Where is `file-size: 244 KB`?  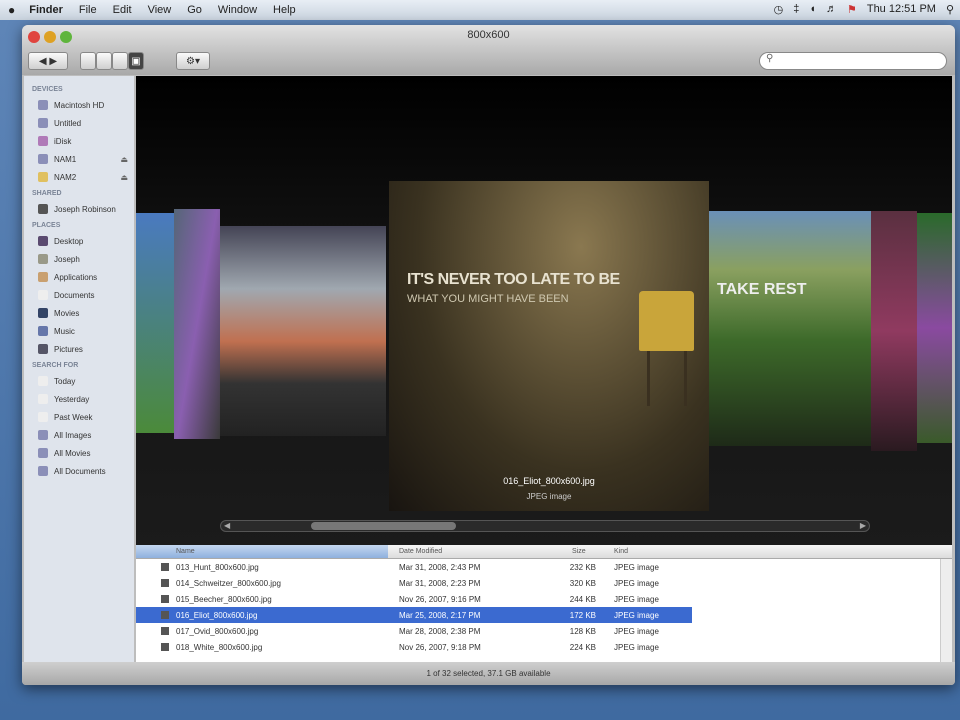
file-size: 244 KB is located at coordinates (582, 599).